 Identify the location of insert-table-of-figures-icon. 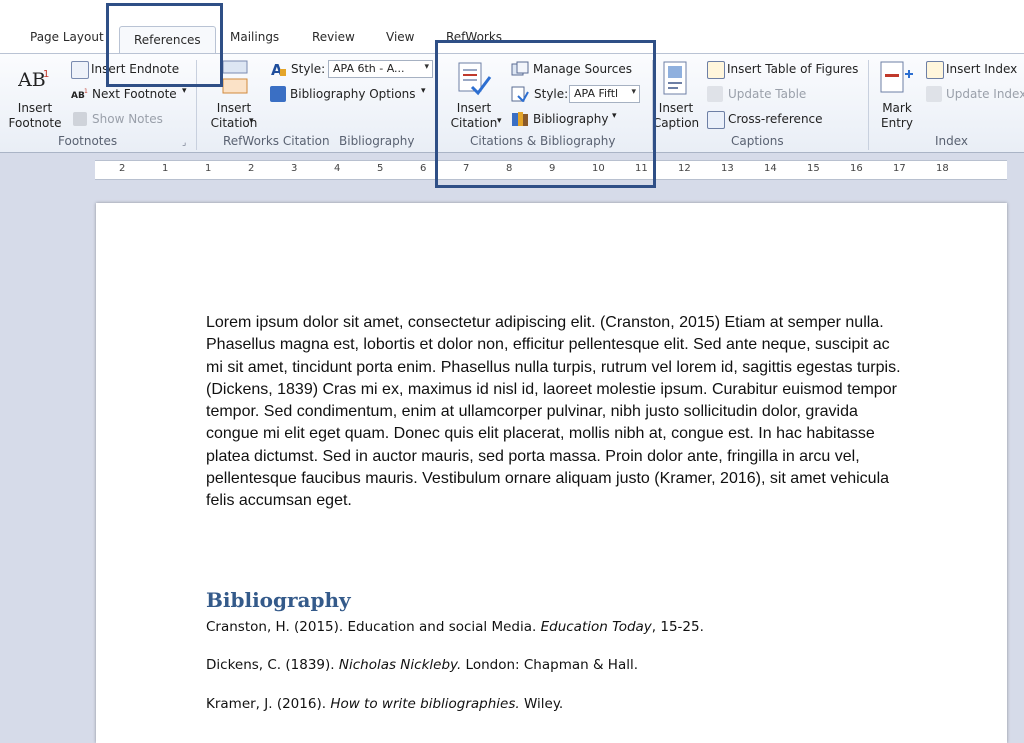
(716, 70).